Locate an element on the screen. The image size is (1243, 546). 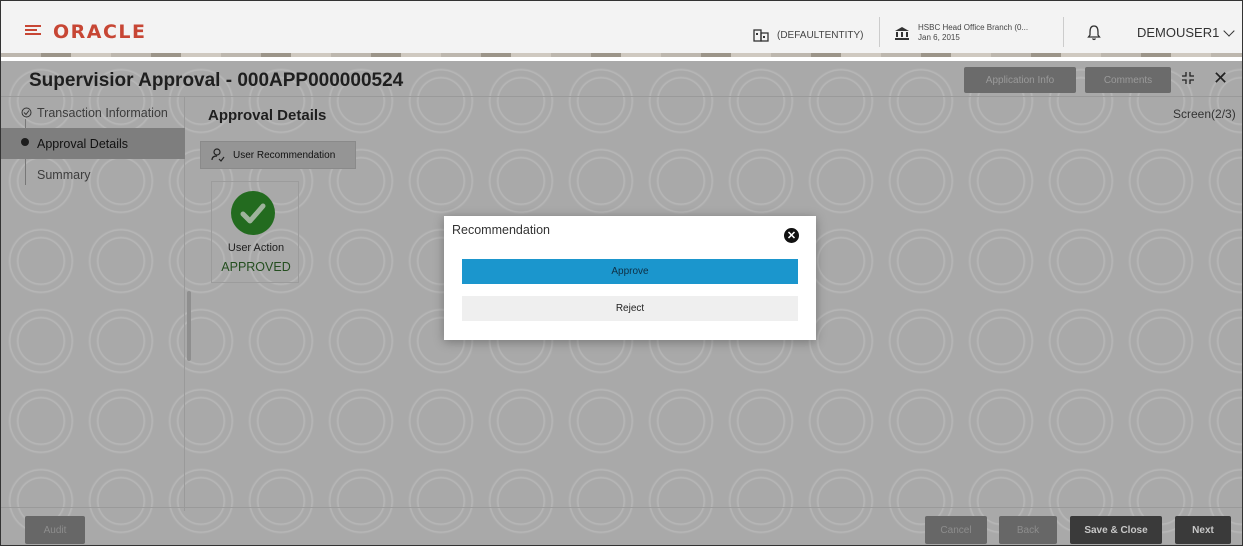
chevron-down-icon is located at coordinates (1229, 30).